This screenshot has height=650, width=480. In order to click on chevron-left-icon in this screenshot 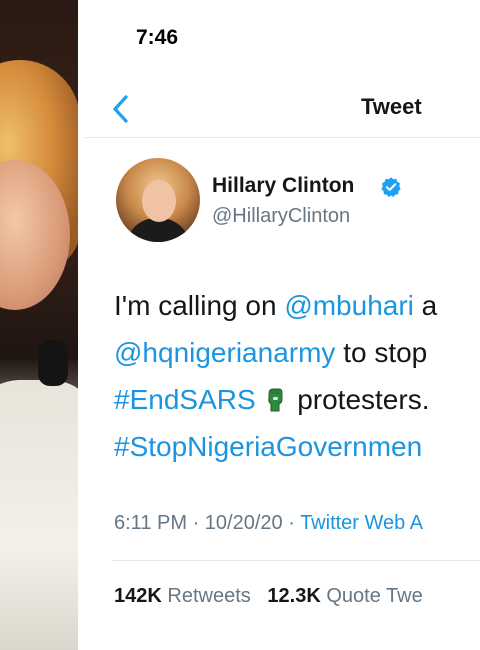, I will do `click(120, 109)`.